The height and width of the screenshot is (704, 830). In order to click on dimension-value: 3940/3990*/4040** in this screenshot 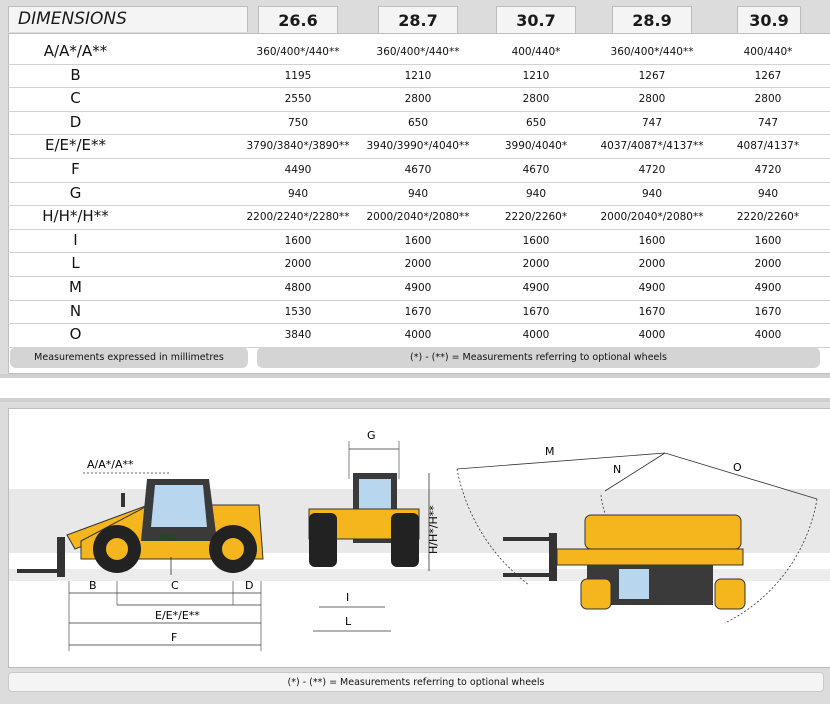, I will do `click(418, 146)`.